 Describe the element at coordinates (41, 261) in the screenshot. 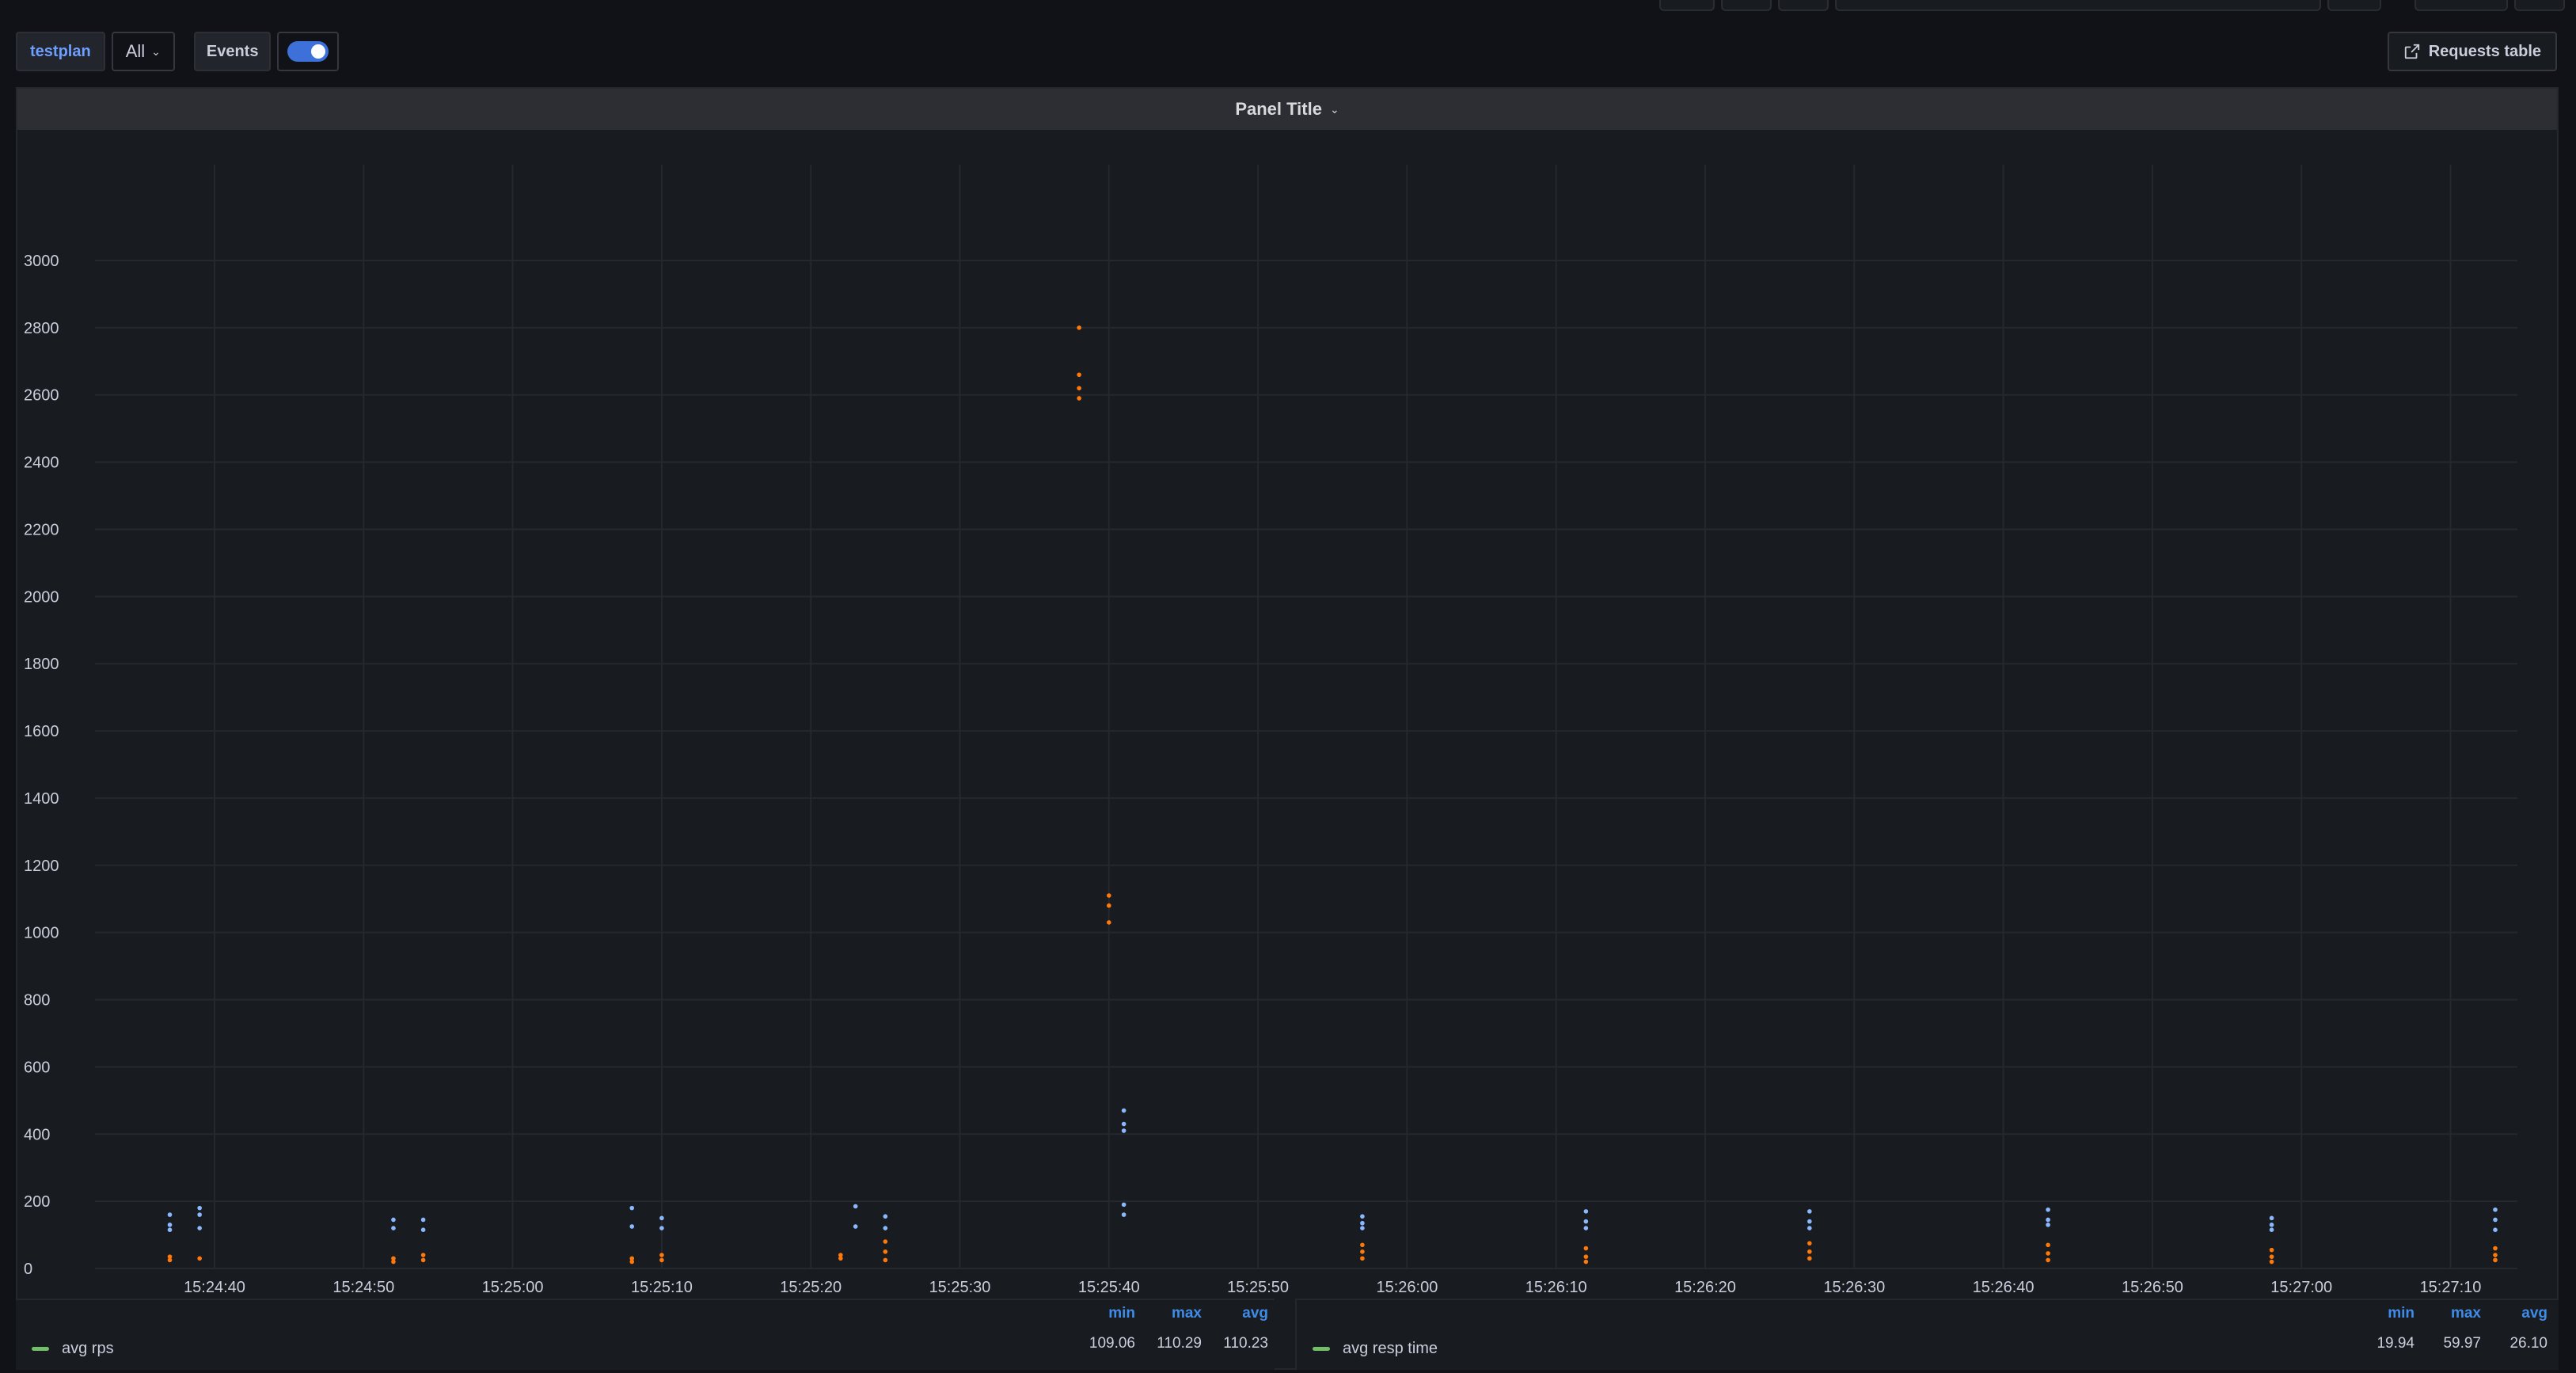

I see `y-tick-label: 3000` at that location.